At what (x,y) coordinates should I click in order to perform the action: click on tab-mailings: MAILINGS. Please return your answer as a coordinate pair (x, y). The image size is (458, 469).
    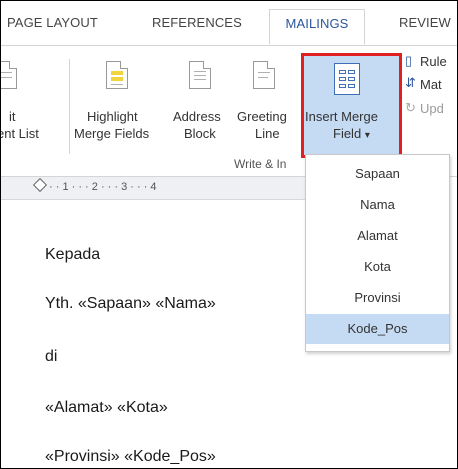
    Looking at the image, I should click on (317, 27).